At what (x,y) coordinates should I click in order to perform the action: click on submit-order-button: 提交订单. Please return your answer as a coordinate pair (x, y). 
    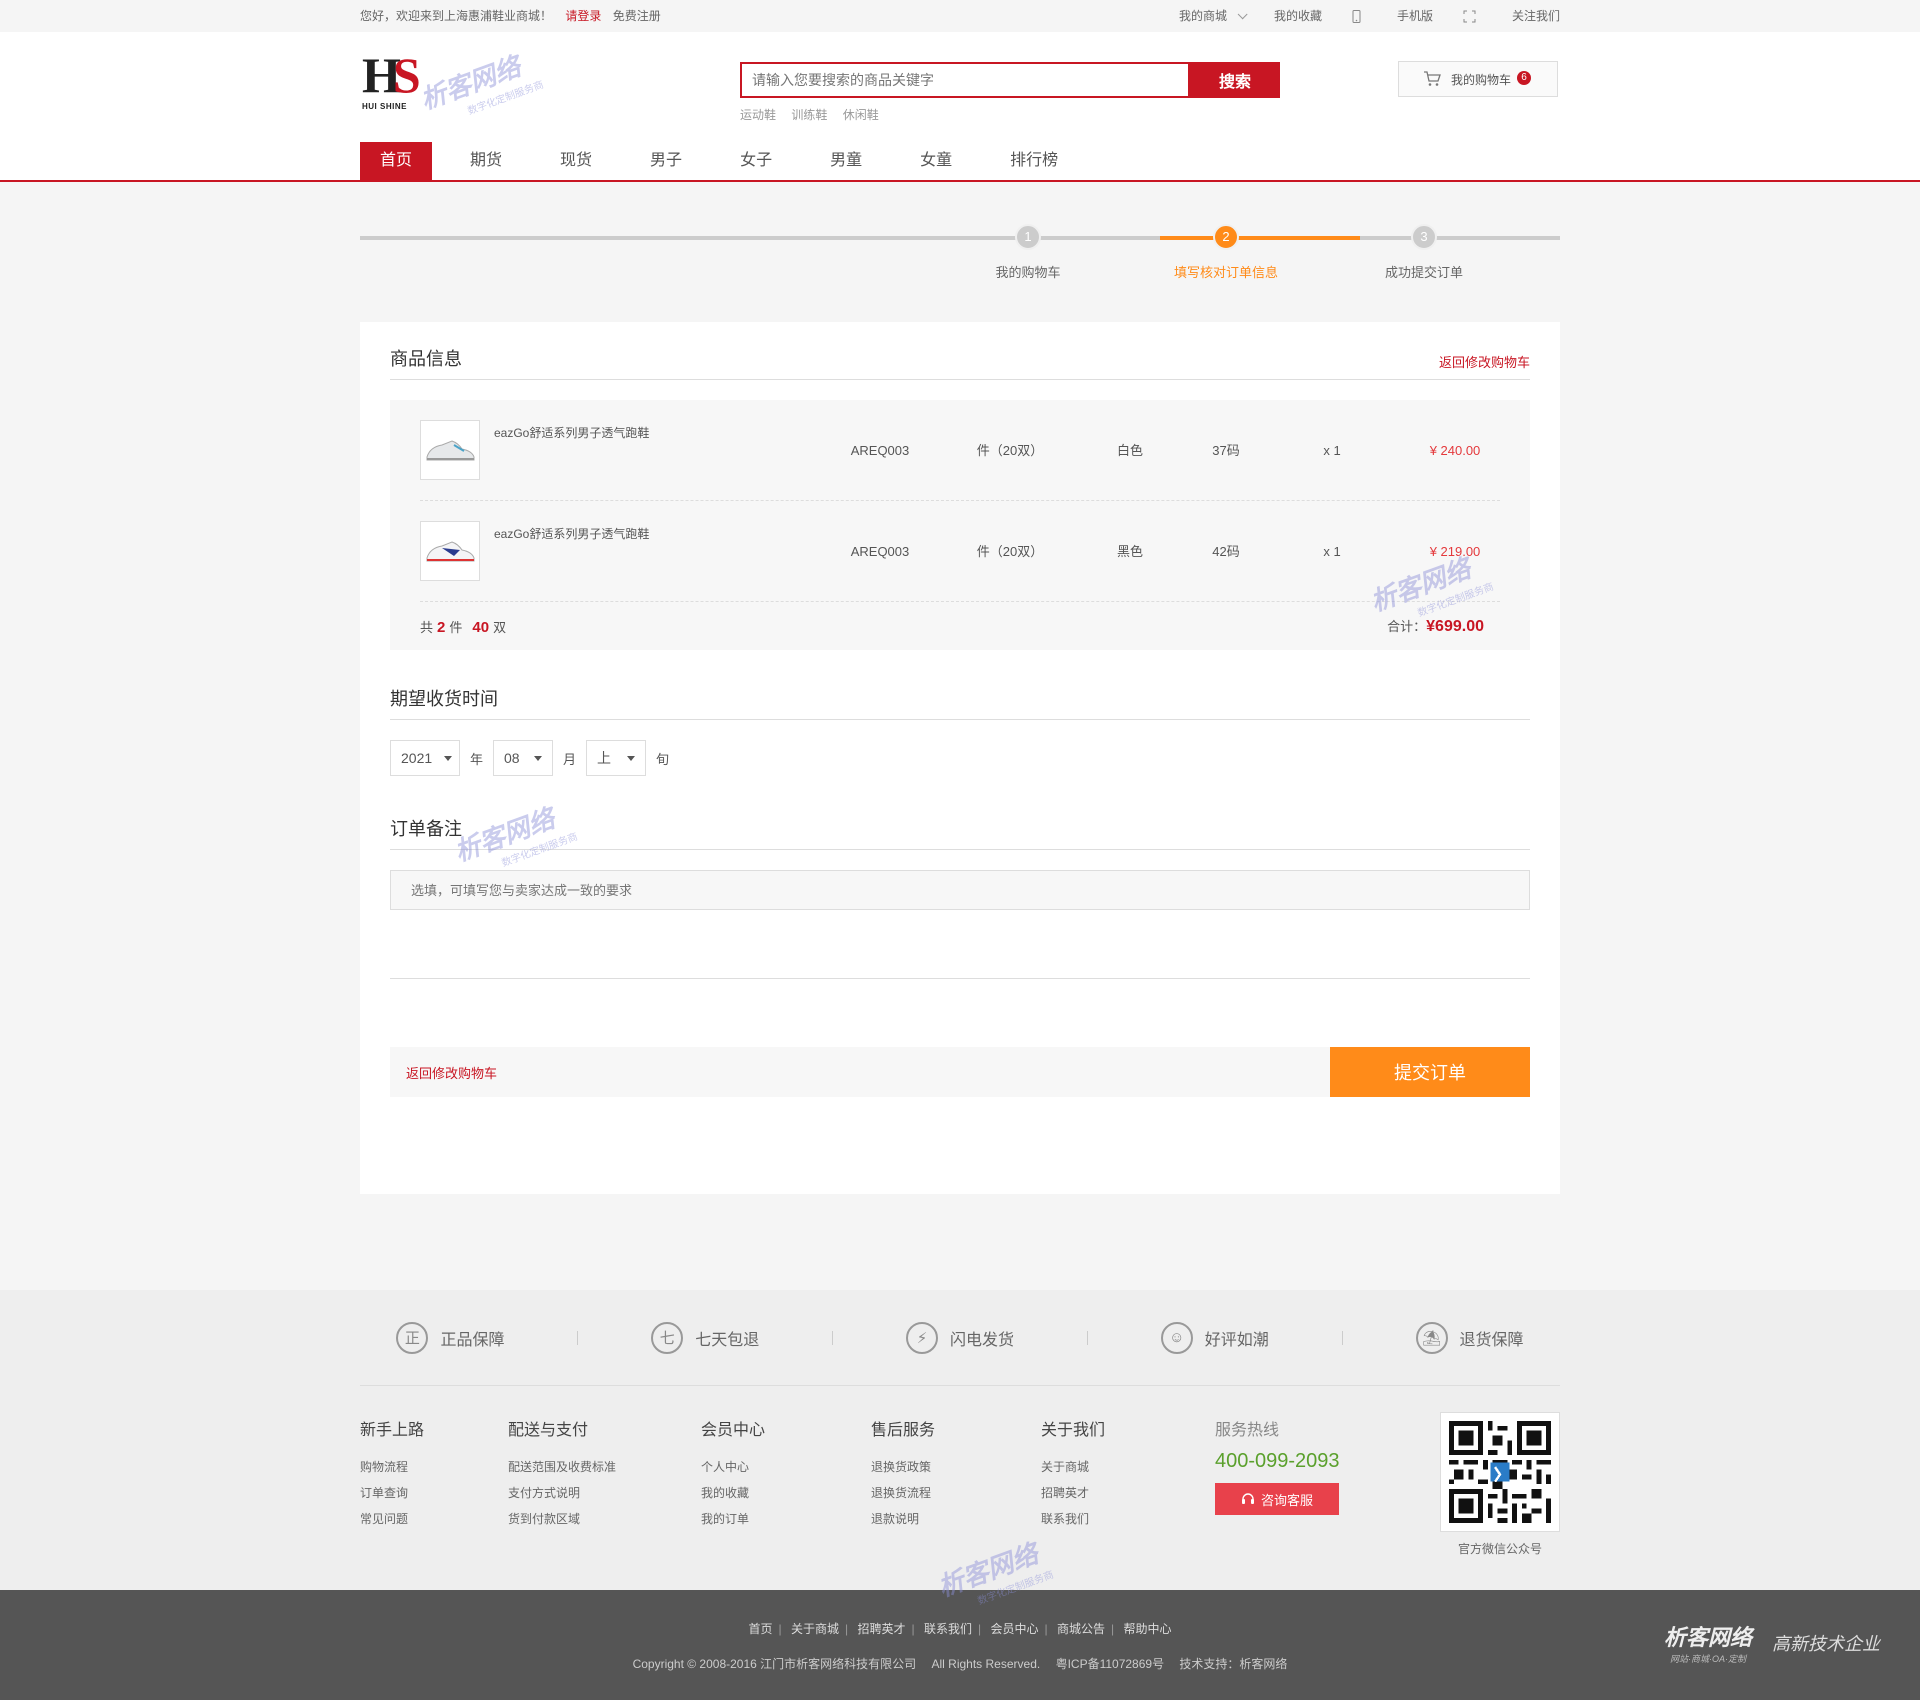
    Looking at the image, I should click on (1430, 1072).